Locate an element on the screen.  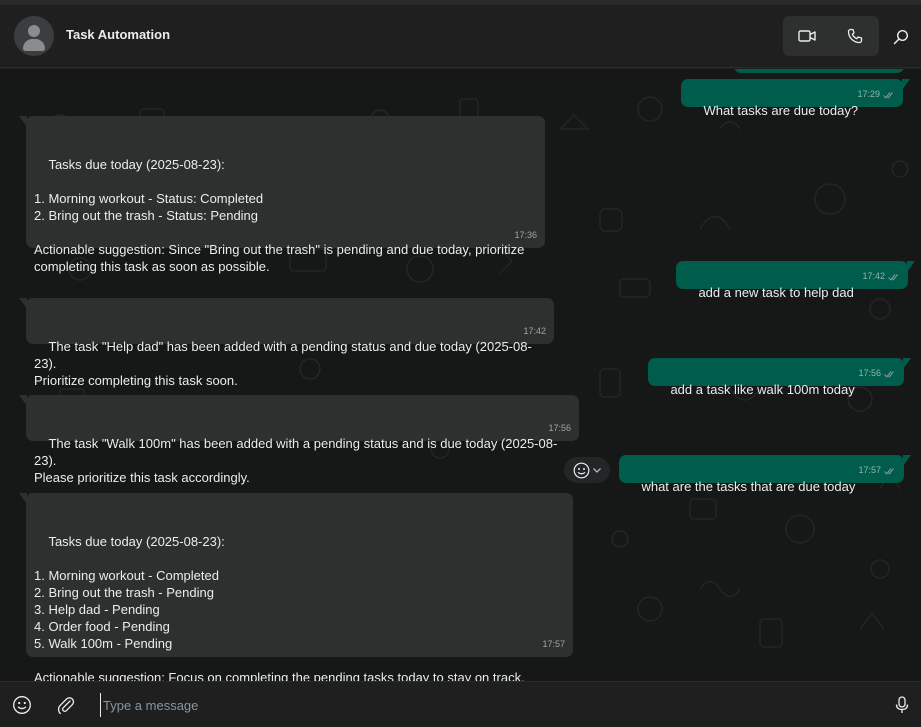
video-call-icon is located at coordinates (807, 36).